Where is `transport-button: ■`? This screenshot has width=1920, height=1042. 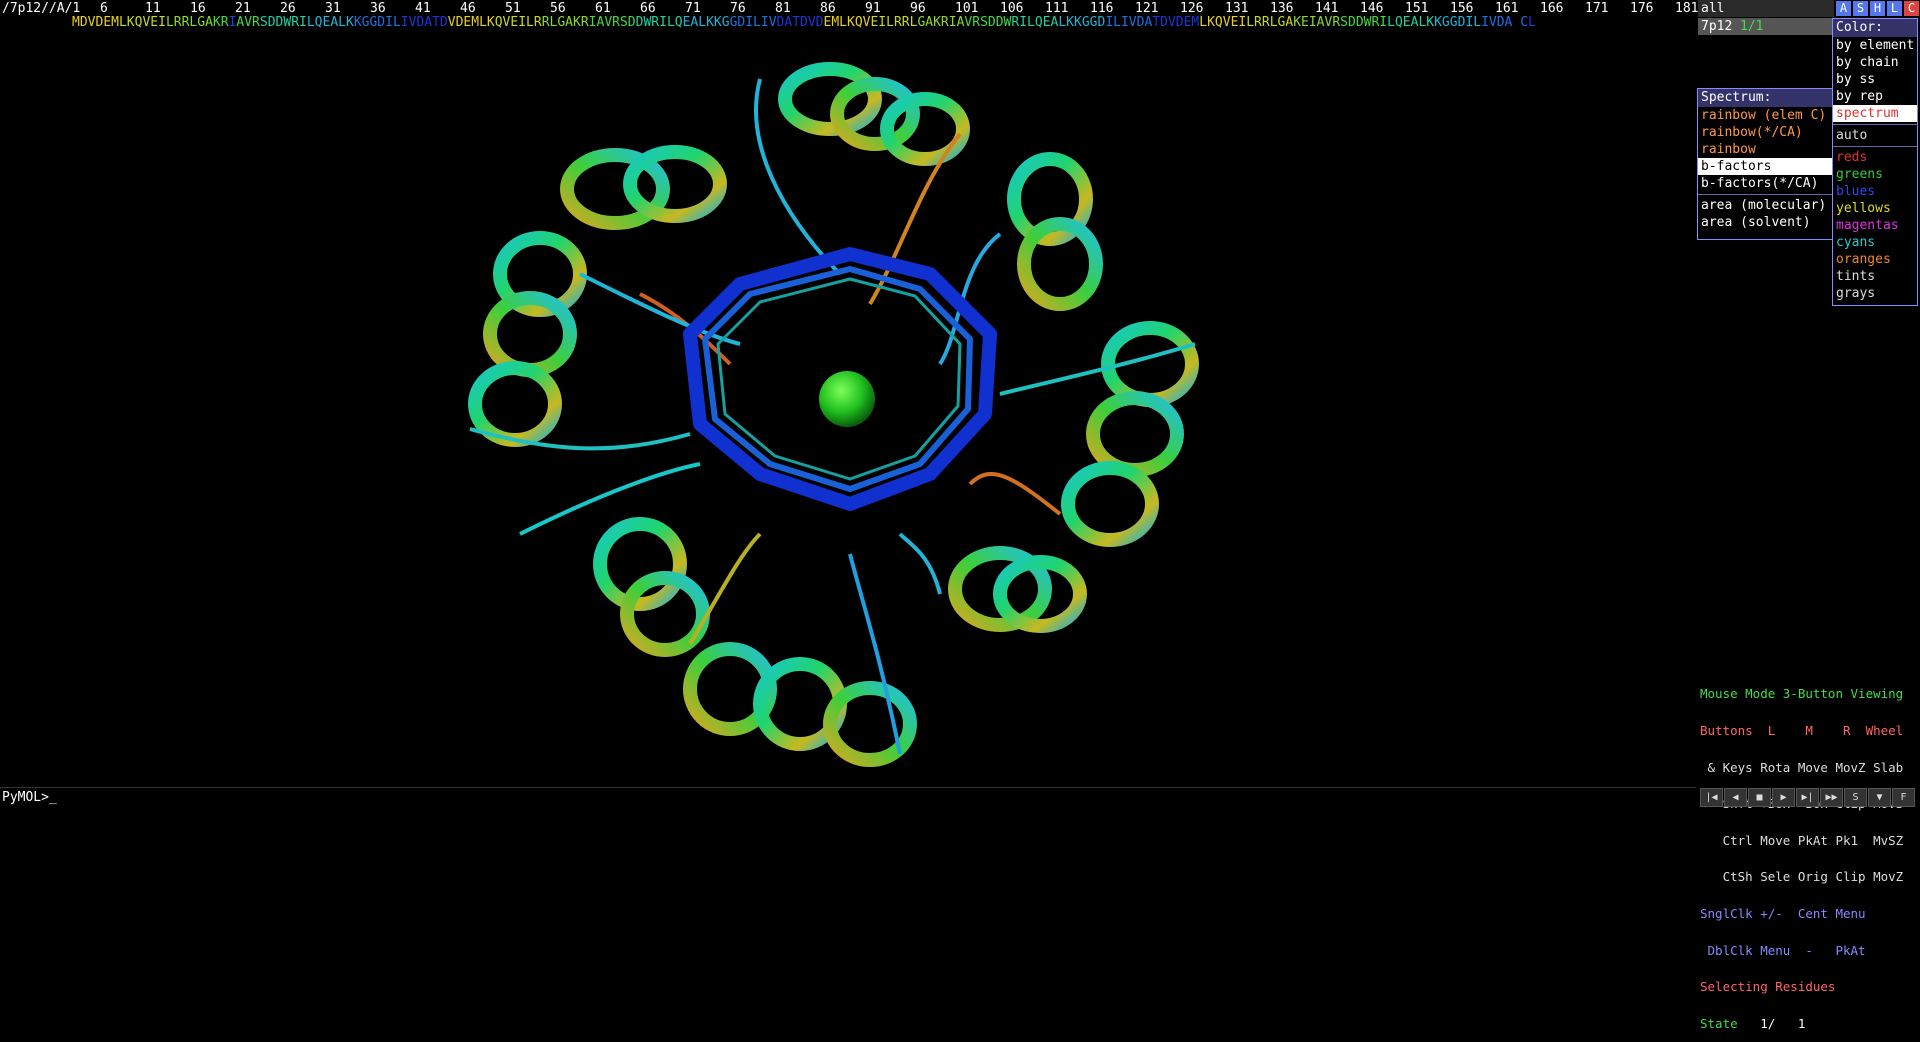
transport-button: ■ is located at coordinates (1759, 797).